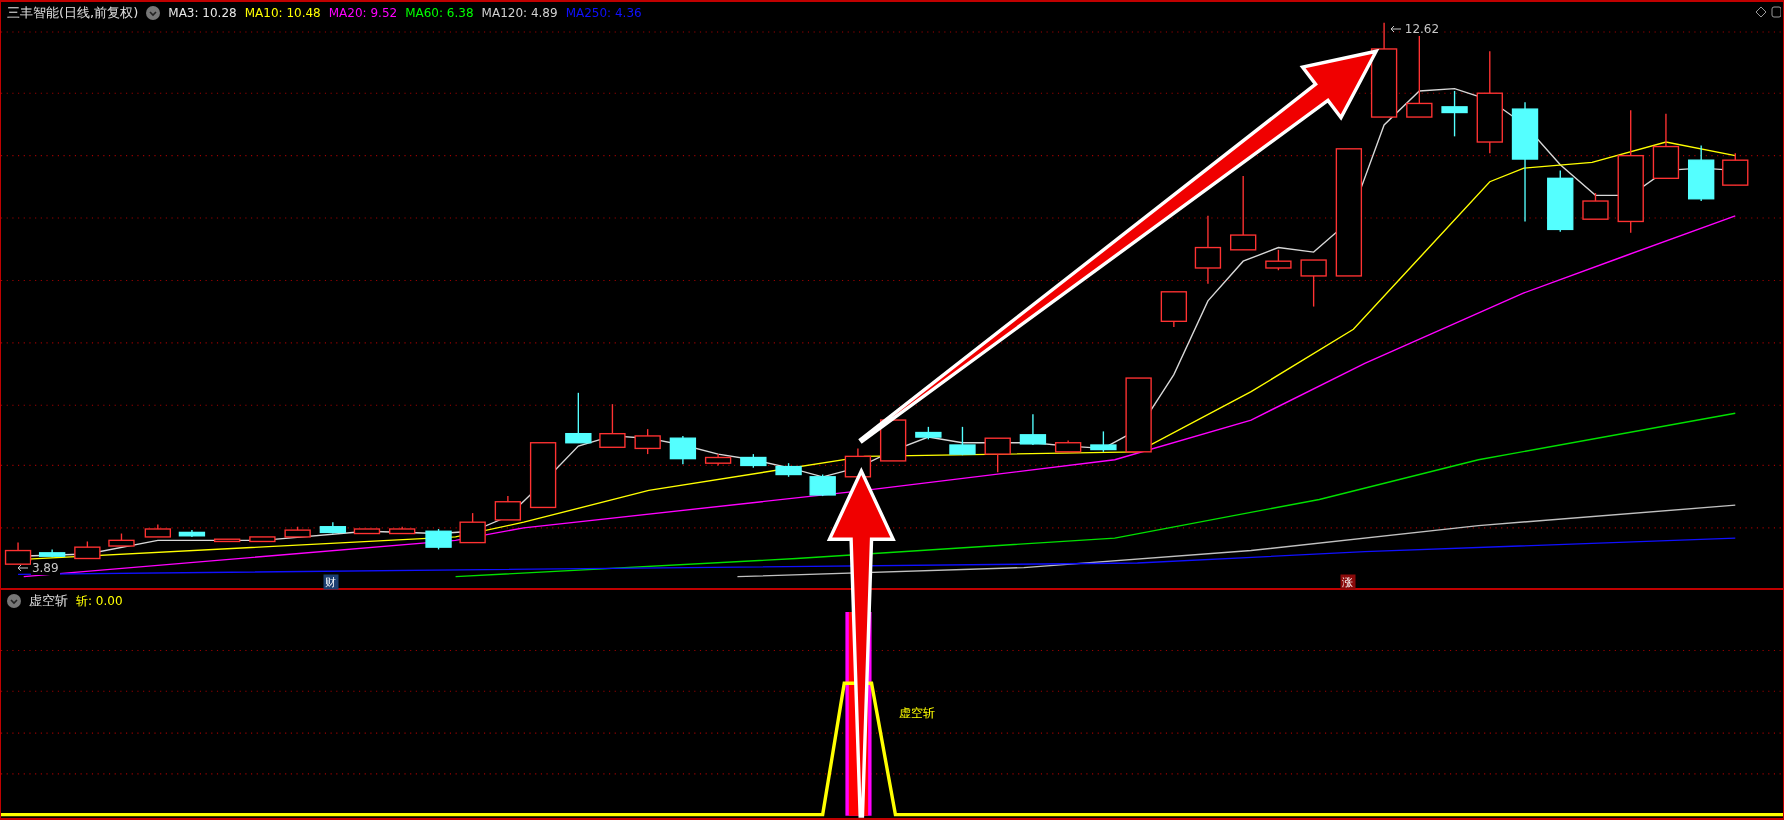 This screenshot has width=1784, height=820. I want to click on indicator-value: MA3: 10.28, so click(202, 13).